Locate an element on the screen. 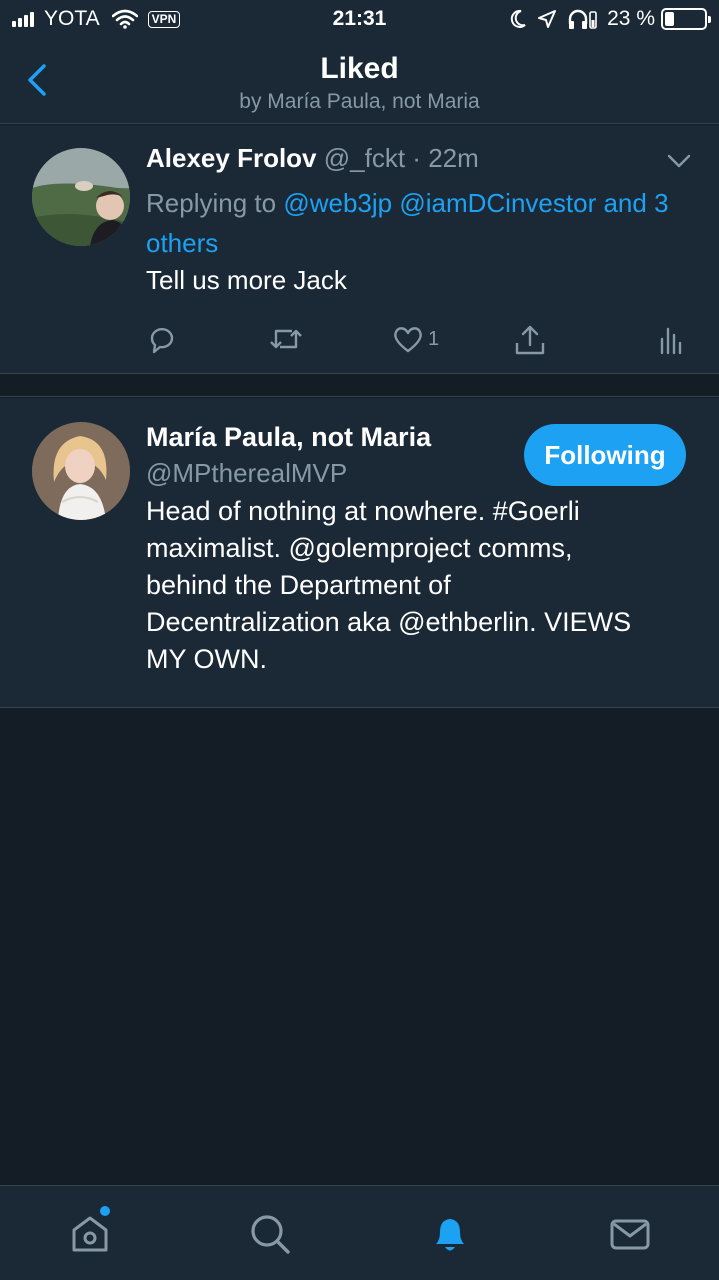 This screenshot has width=719, height=1280. share-button is located at coordinates (530, 340).